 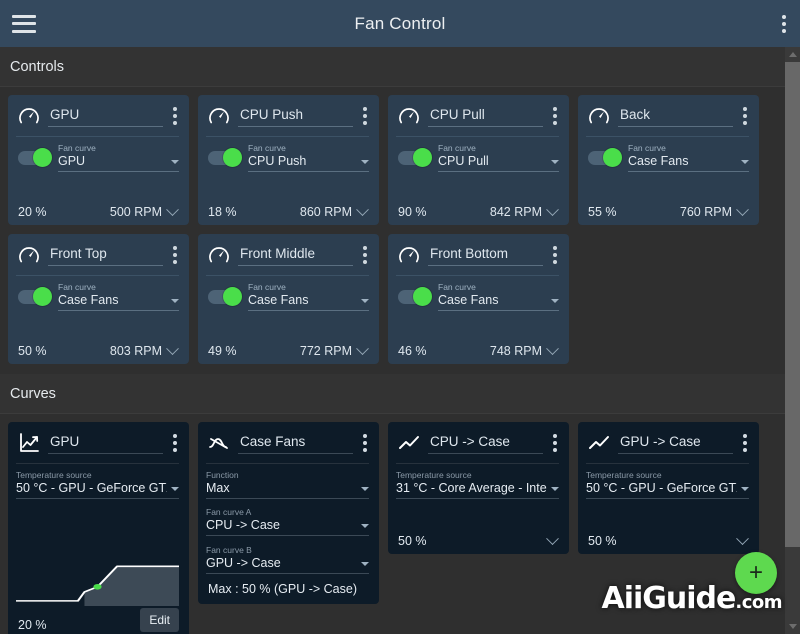 I want to click on control-rpm-value: 760 RPM, so click(x=705, y=212).